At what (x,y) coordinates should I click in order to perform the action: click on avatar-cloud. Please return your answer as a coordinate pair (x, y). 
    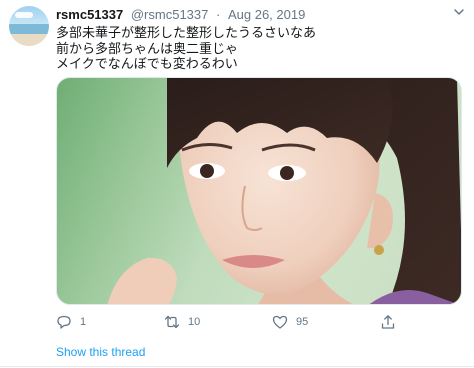
    Looking at the image, I should click on (24, 15).